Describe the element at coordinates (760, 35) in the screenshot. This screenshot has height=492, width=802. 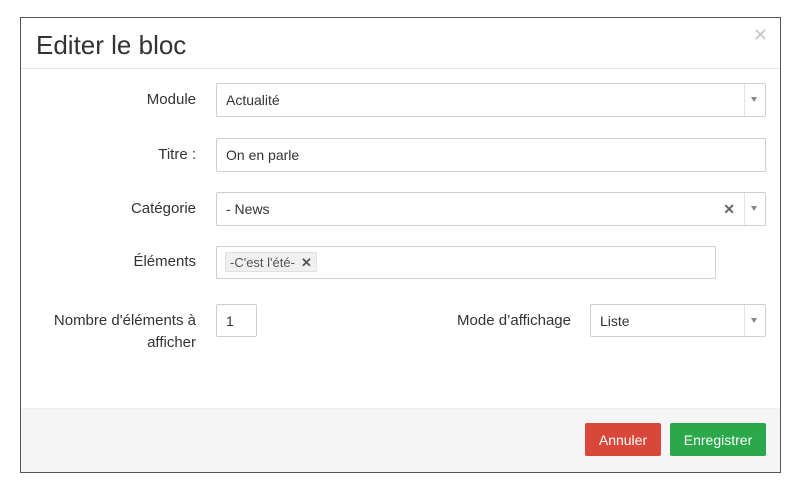
I see `close-icon: ✕` at that location.